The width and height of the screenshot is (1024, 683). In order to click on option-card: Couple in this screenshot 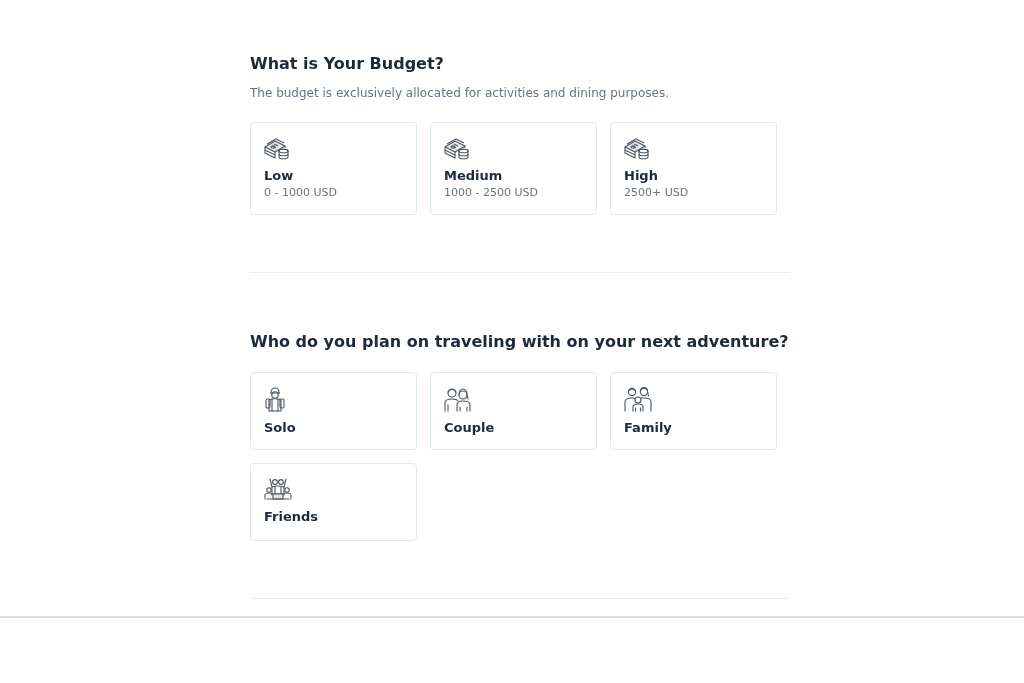, I will do `click(513, 411)`.